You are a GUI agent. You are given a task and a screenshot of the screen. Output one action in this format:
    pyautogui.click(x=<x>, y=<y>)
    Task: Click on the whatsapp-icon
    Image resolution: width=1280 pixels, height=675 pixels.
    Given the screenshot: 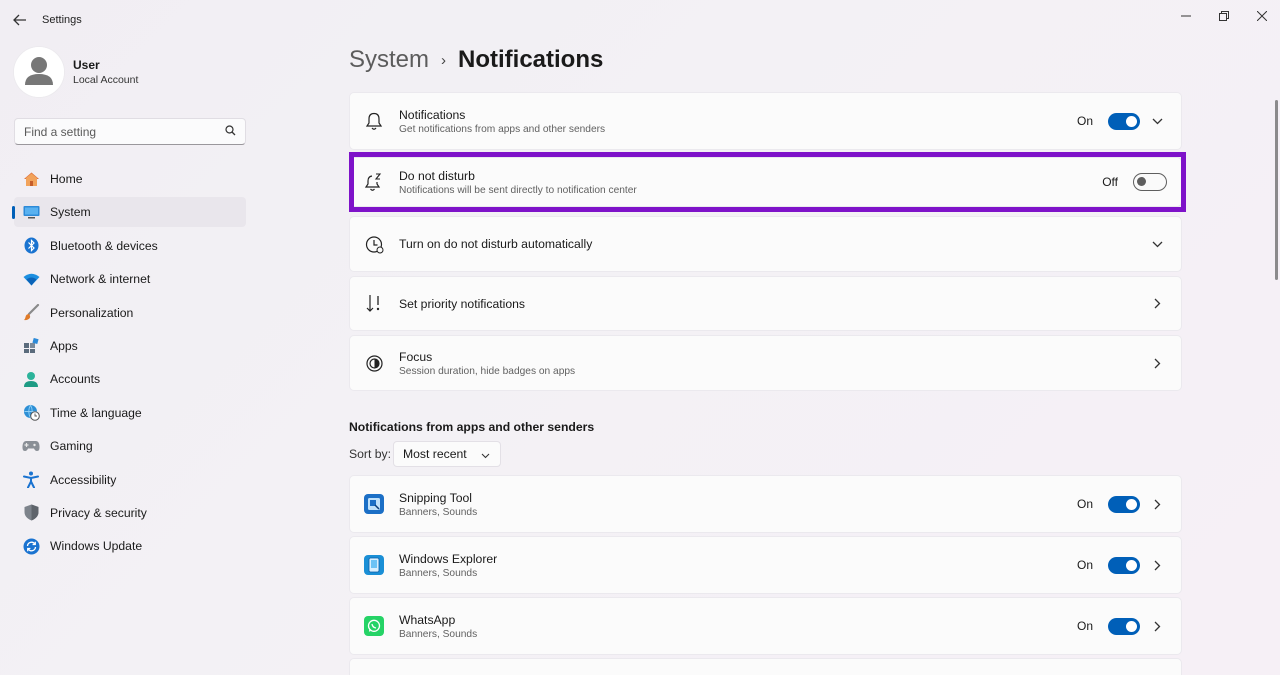 What is the action you would take?
    pyautogui.click(x=374, y=626)
    